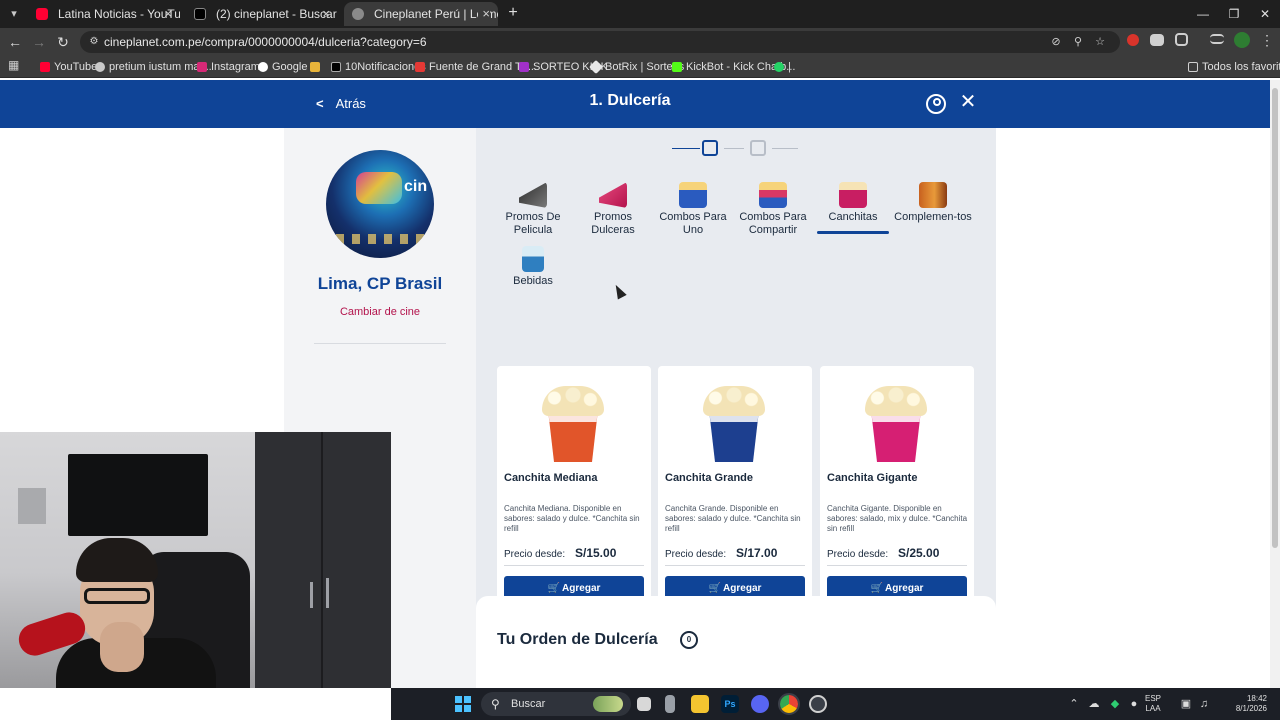 The height and width of the screenshot is (720, 1280). Describe the element at coordinates (1234, 14) in the screenshot. I see `restore-icon: ❐` at that location.